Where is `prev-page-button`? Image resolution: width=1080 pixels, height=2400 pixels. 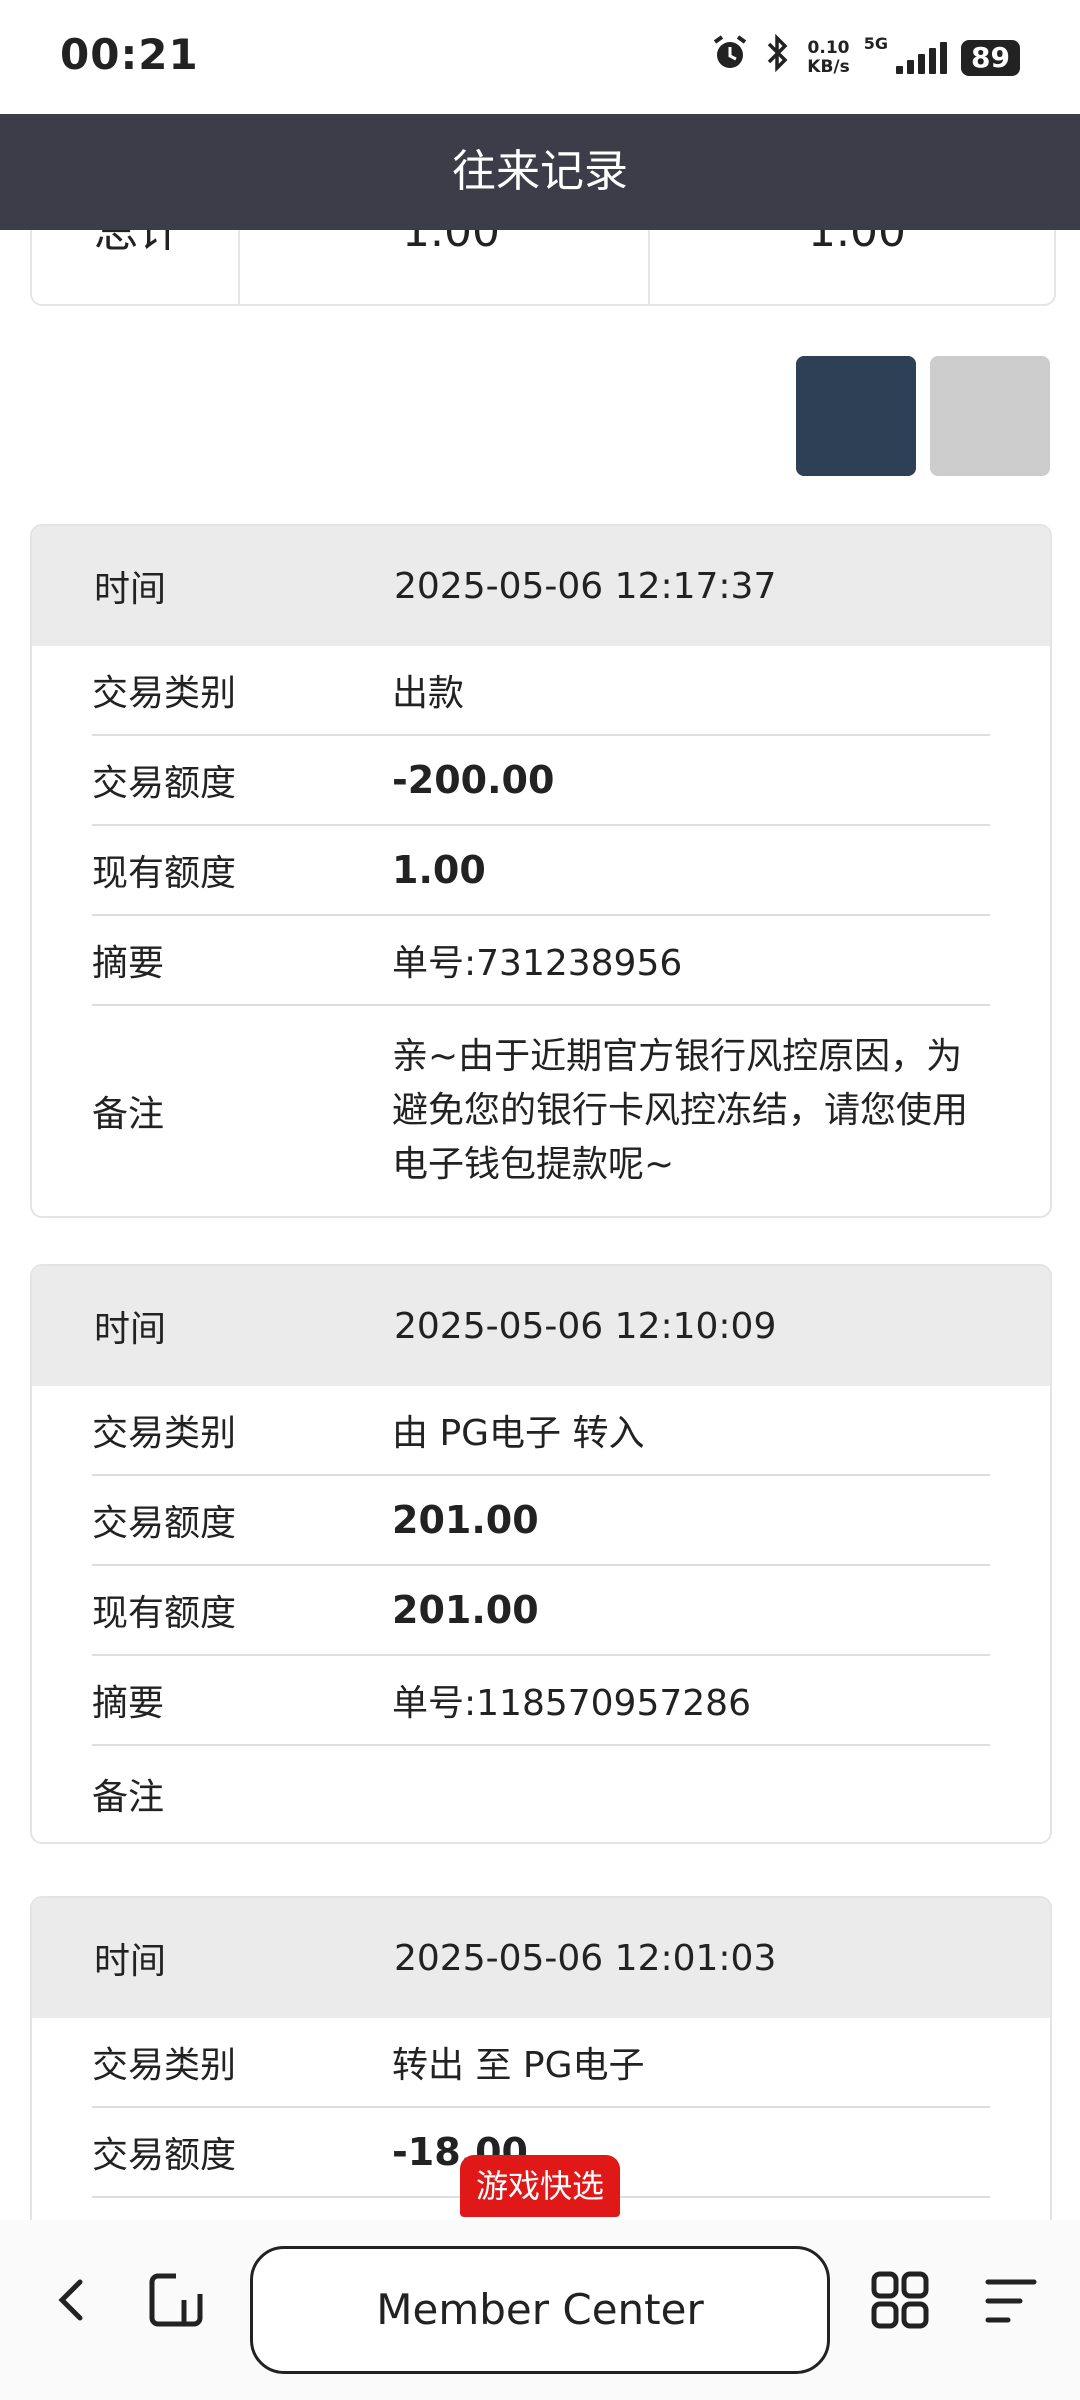 prev-page-button is located at coordinates (856, 416).